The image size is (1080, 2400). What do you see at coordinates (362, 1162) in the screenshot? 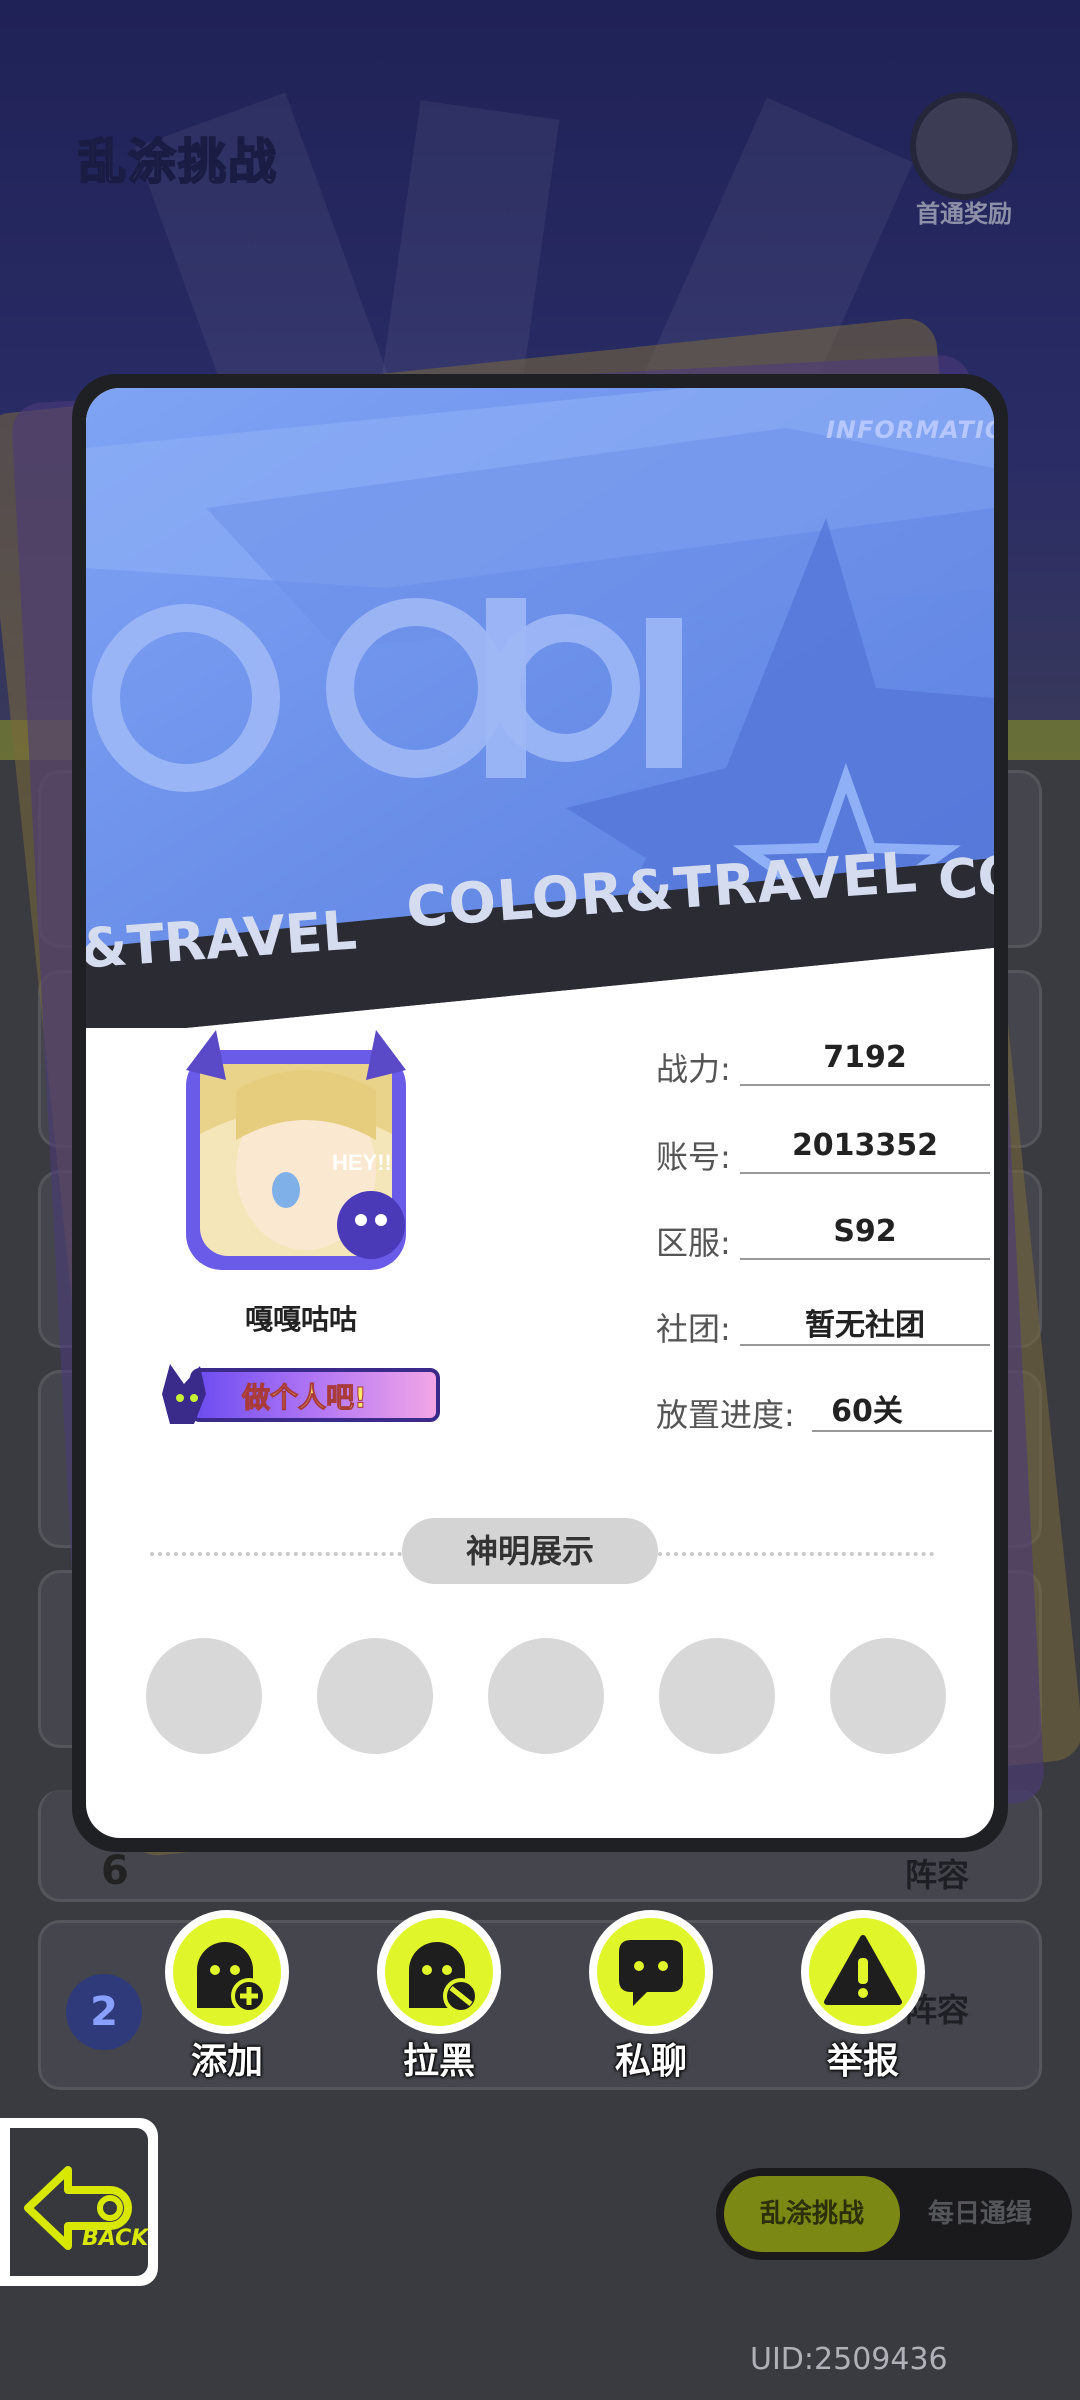
I see `svg-text: HEY!!` at bounding box center [362, 1162].